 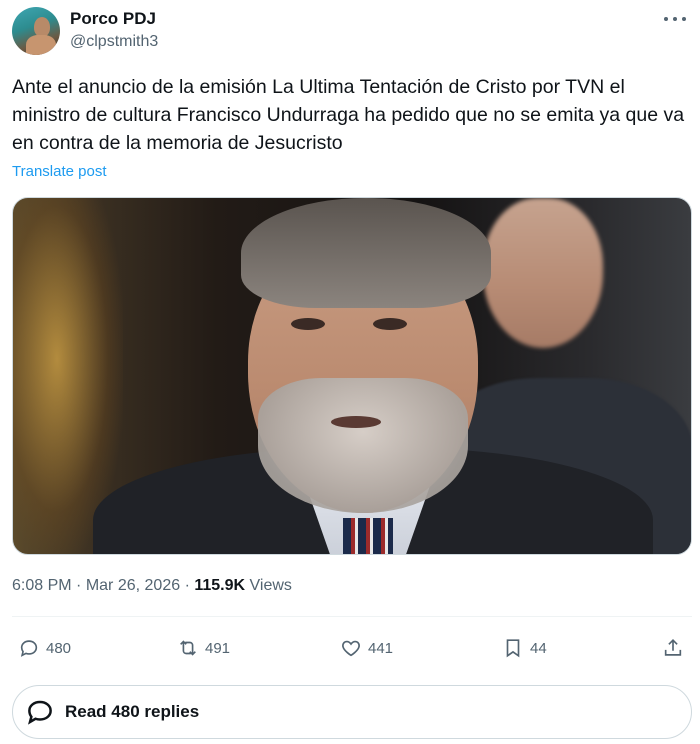 What do you see at coordinates (188, 648) in the screenshot?
I see `repost-icon` at bounding box center [188, 648].